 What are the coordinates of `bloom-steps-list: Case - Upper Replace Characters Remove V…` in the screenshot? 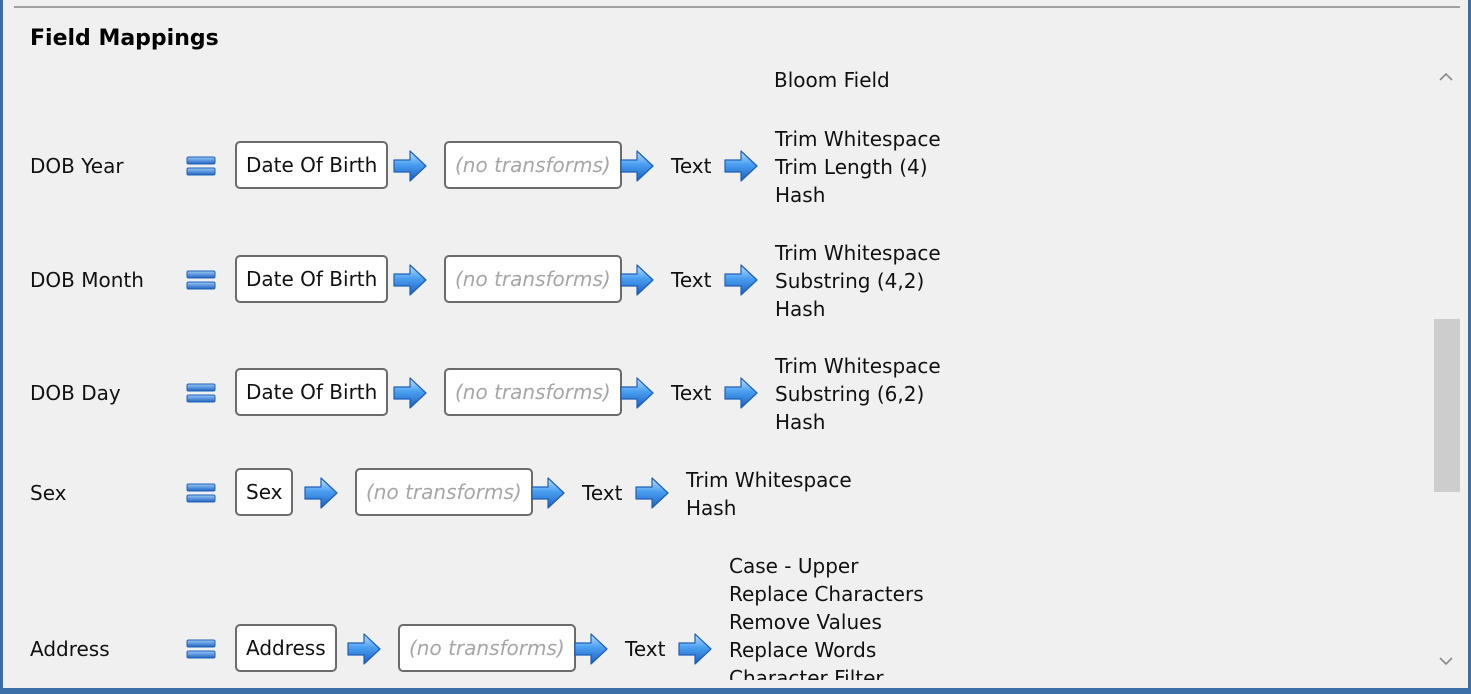 It's located at (826, 616).